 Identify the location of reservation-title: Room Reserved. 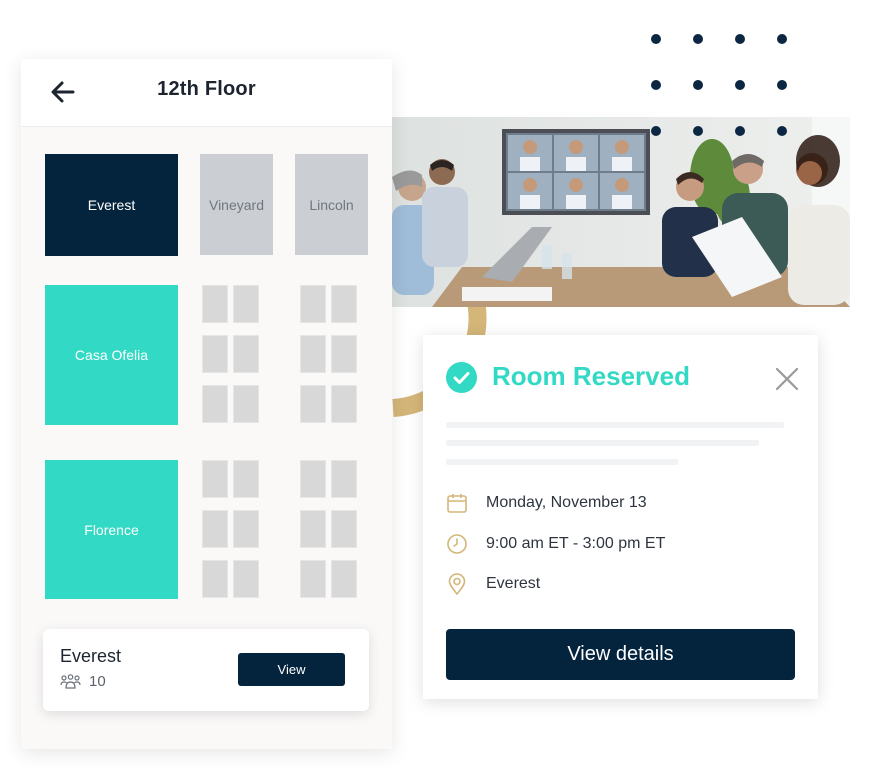
(591, 376).